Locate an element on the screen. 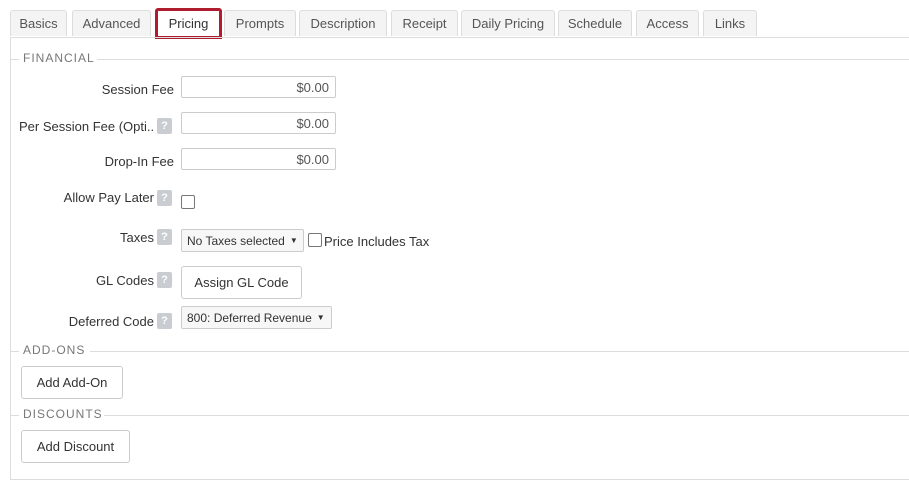  per-session-fee-help-icon: ? is located at coordinates (164, 126).